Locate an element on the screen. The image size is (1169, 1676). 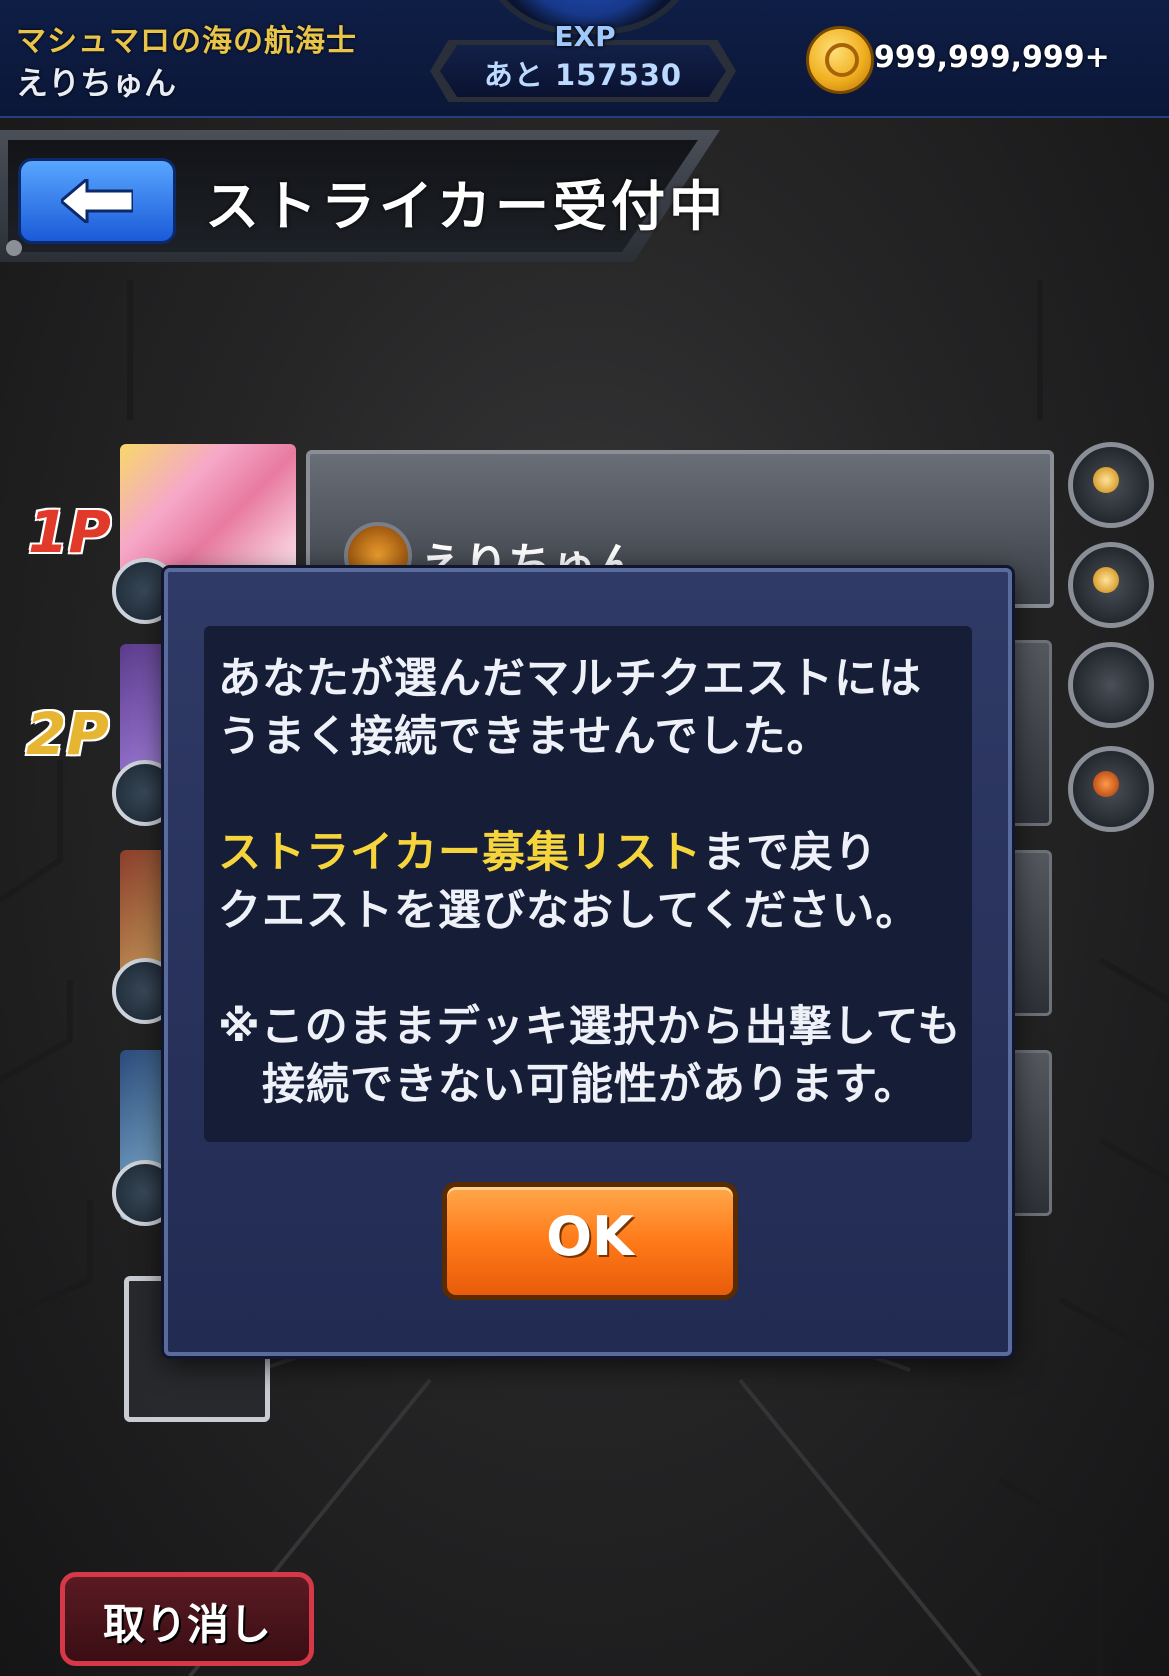
back-arrow-icon is located at coordinates (97, 201).